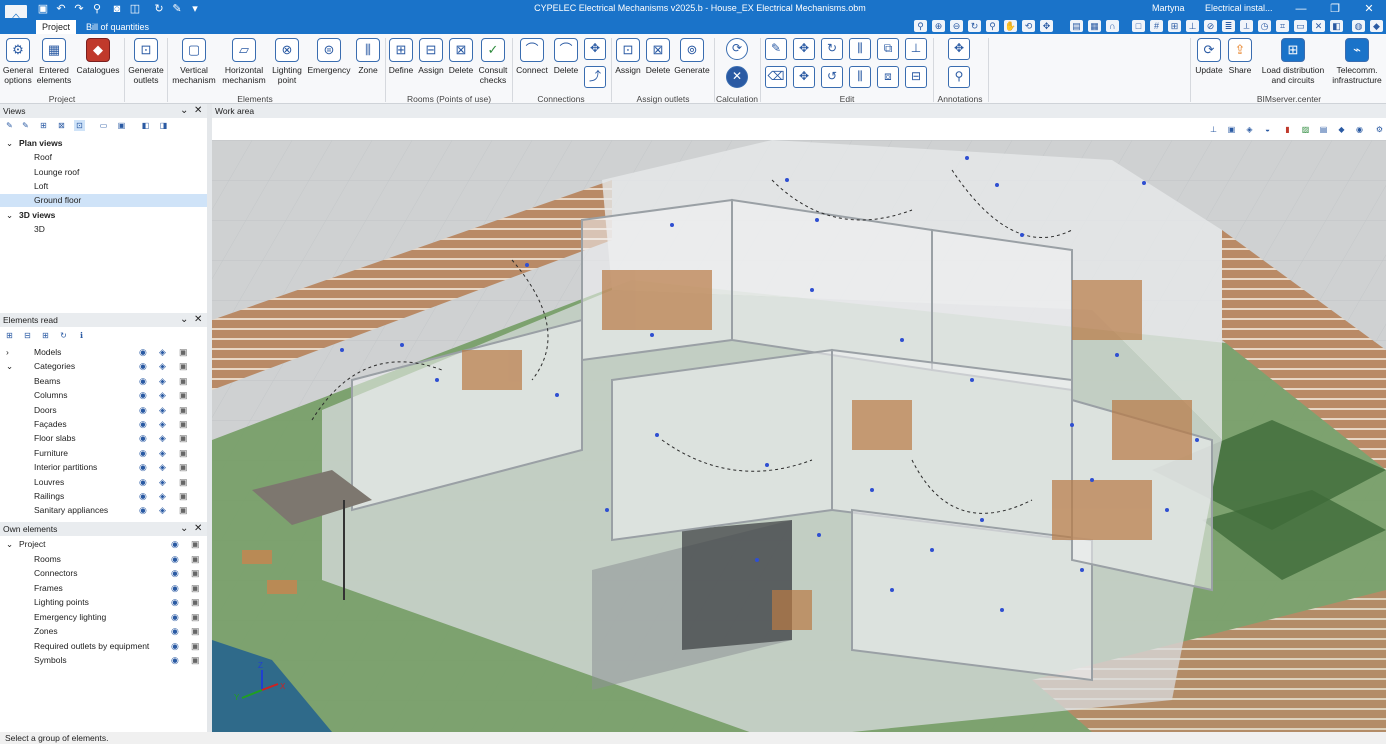  I want to click on share-button: ⇪ Share, so click(1240, 56).